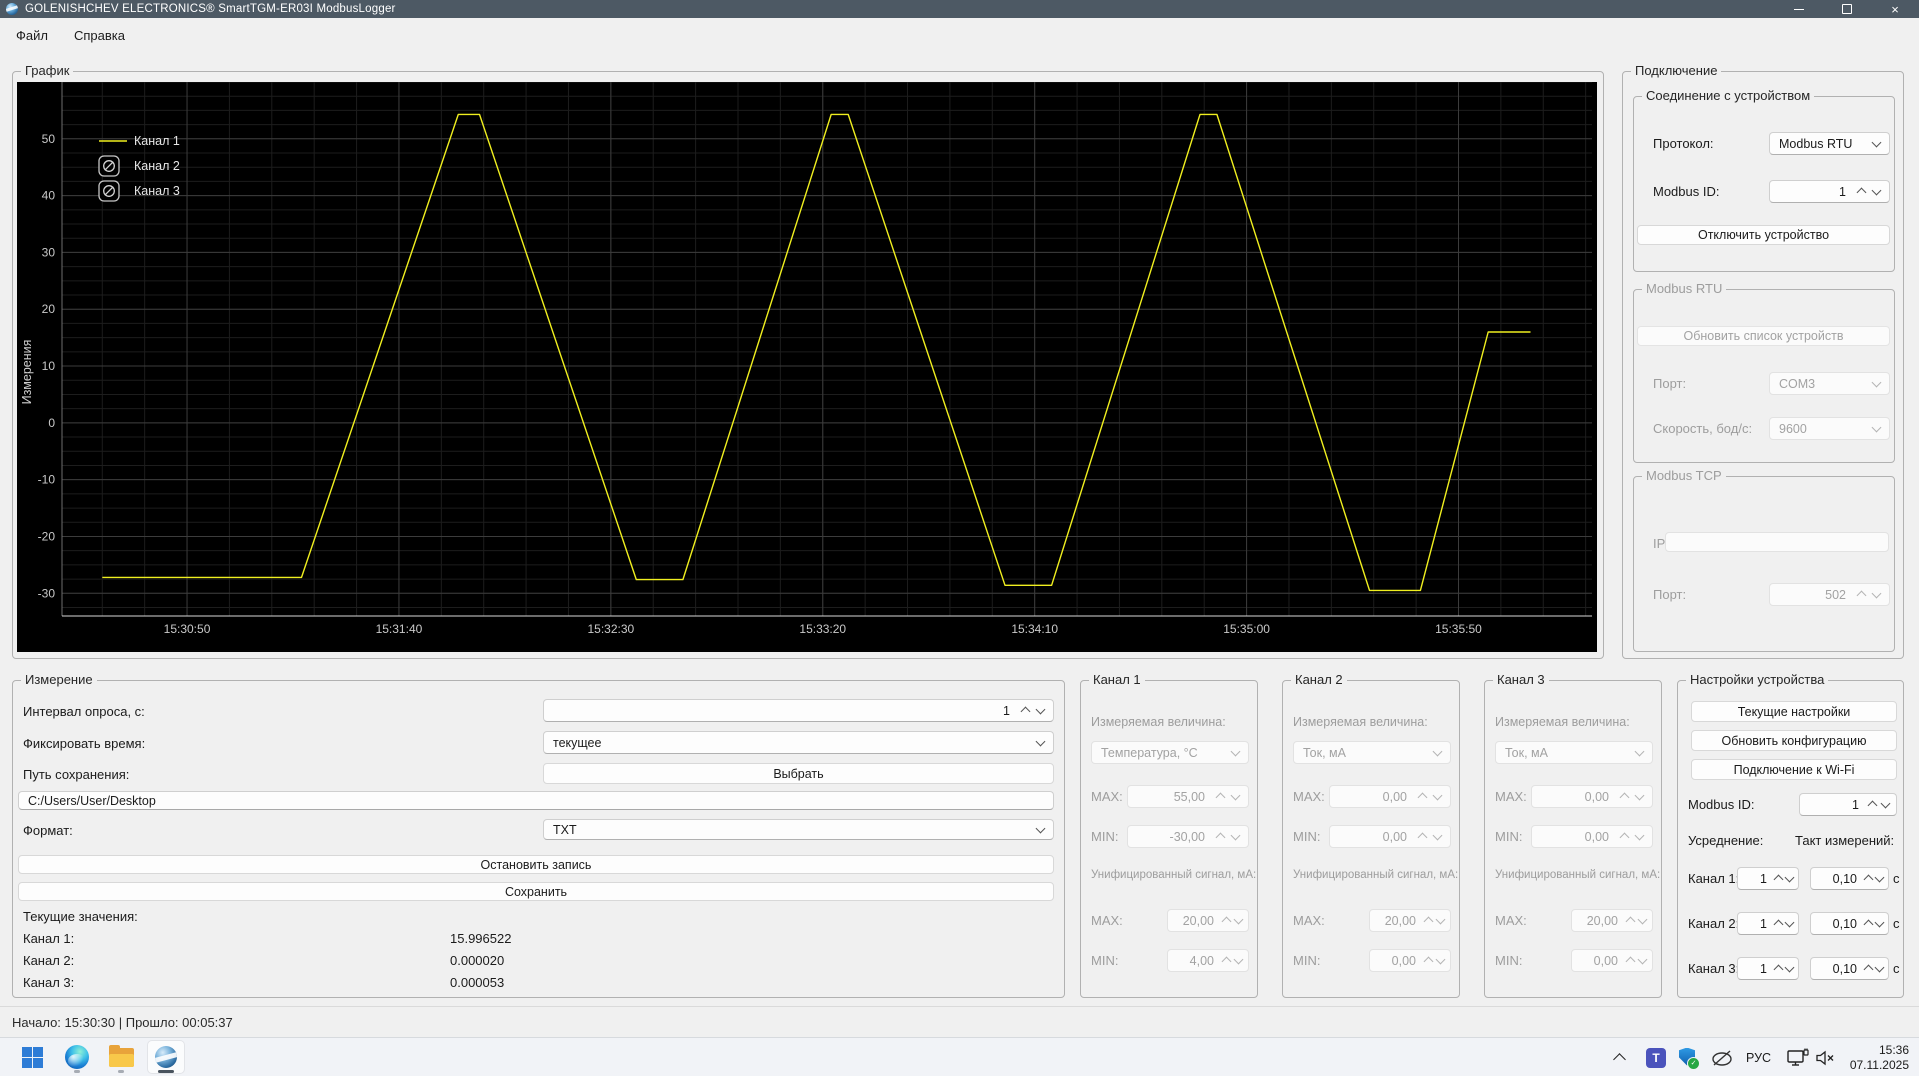  What do you see at coordinates (1117, 680) in the screenshot?
I see `channel-1-group-label: Канал 1` at bounding box center [1117, 680].